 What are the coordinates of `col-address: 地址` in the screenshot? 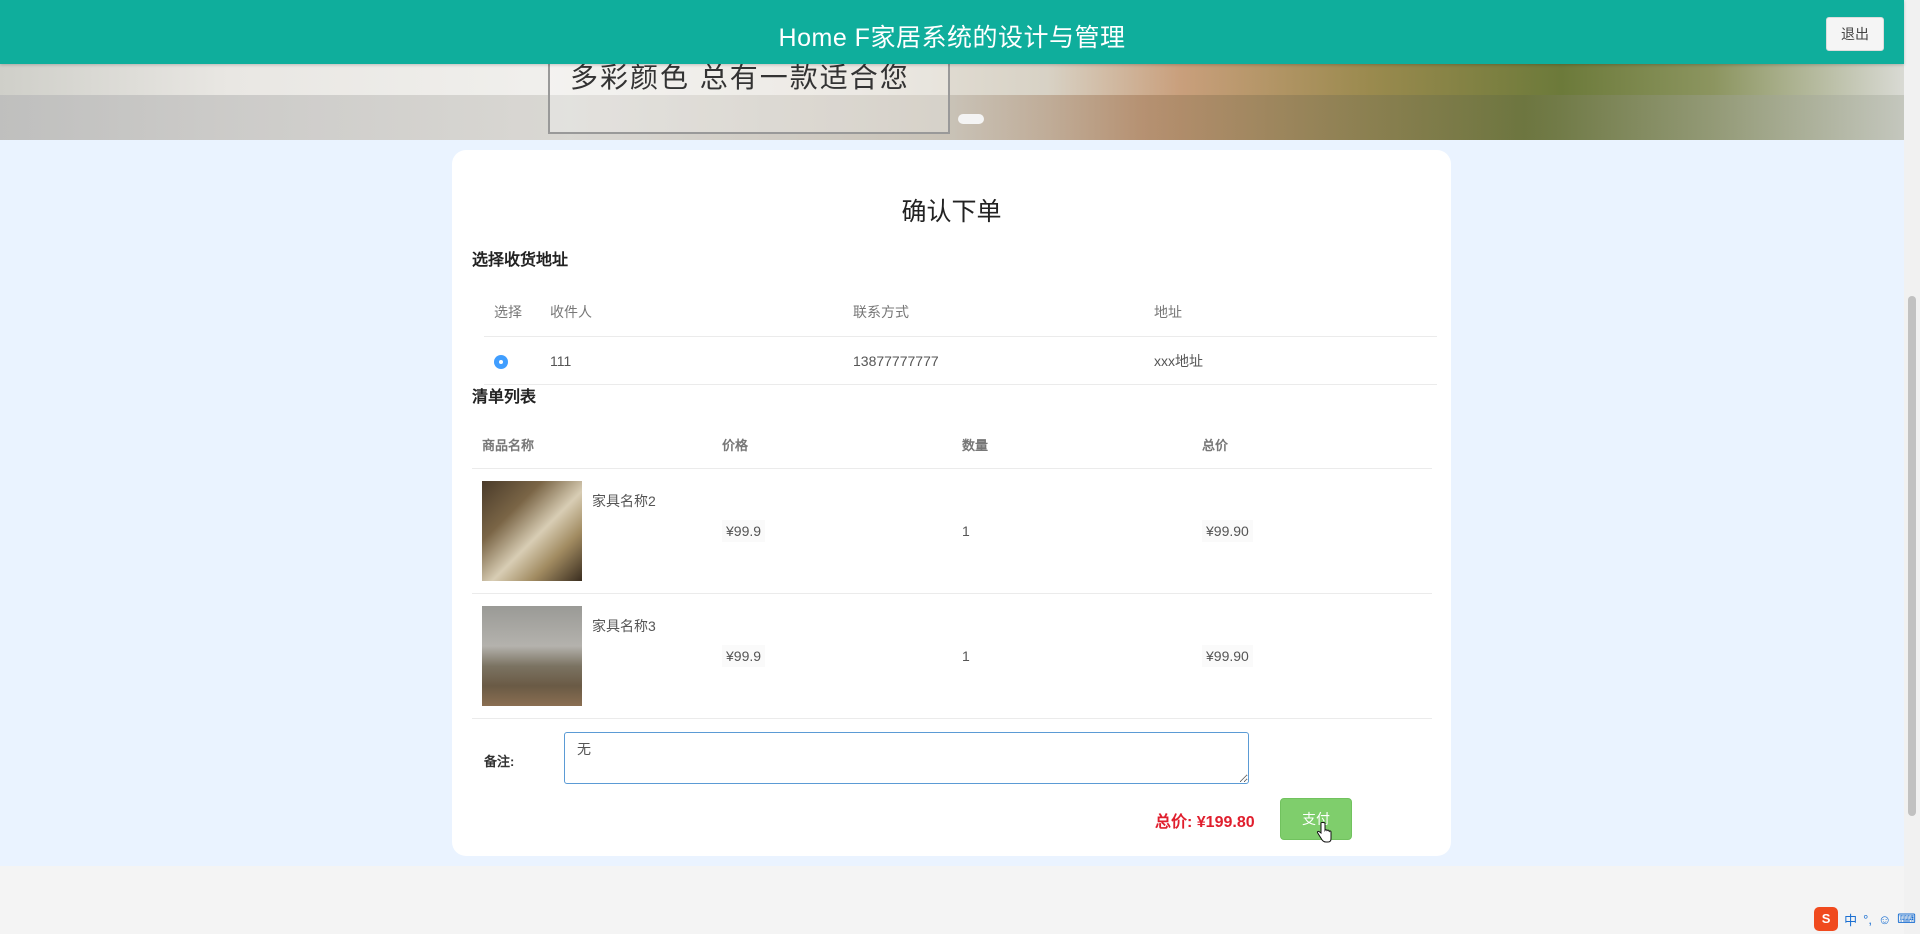 It's located at (1290, 312).